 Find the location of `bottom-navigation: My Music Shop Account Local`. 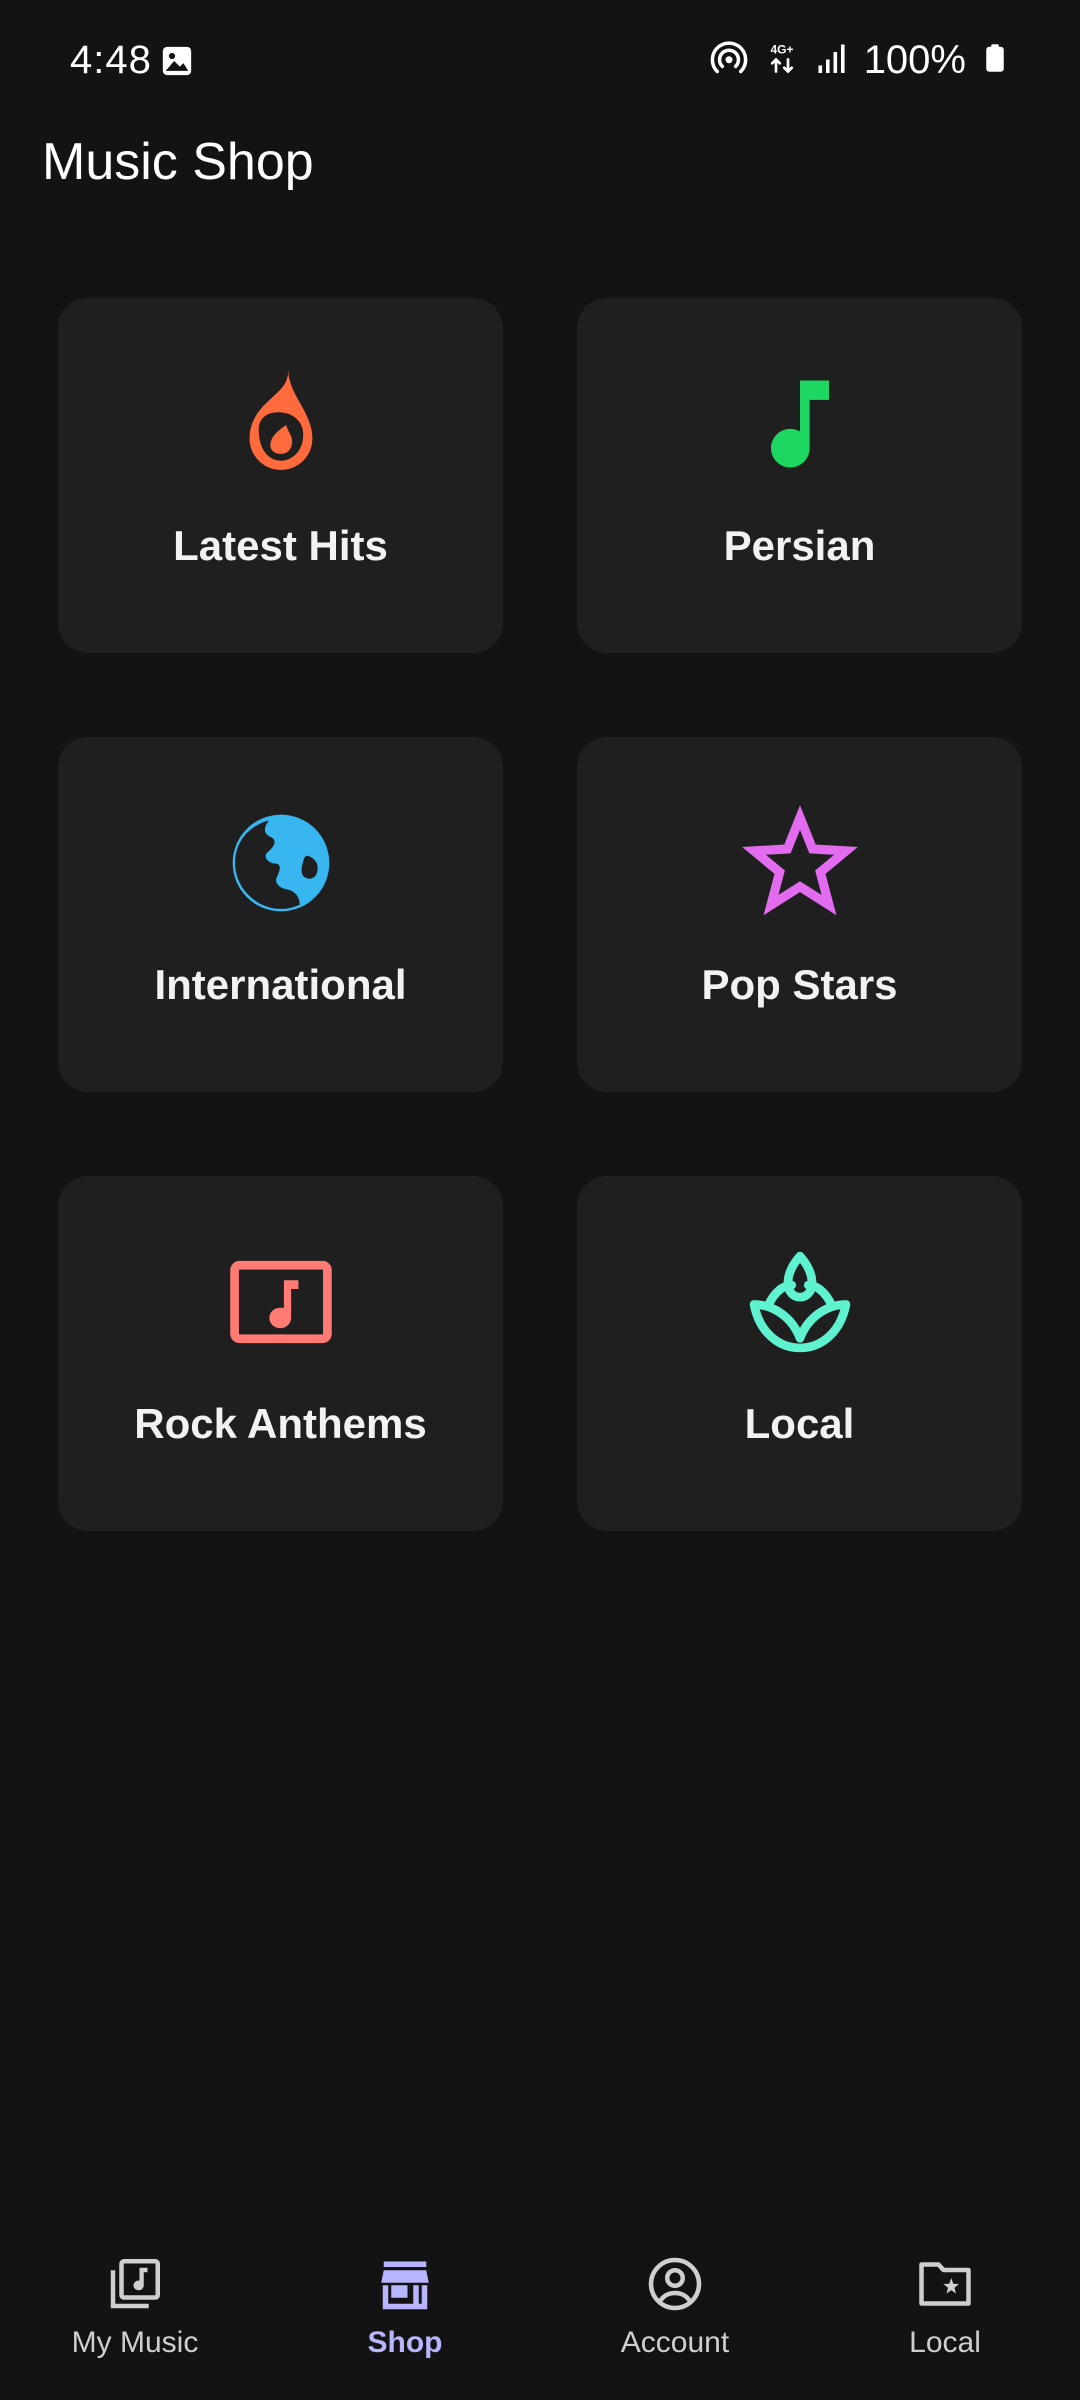

bottom-navigation: My Music Shop Account Local is located at coordinates (540, 2315).